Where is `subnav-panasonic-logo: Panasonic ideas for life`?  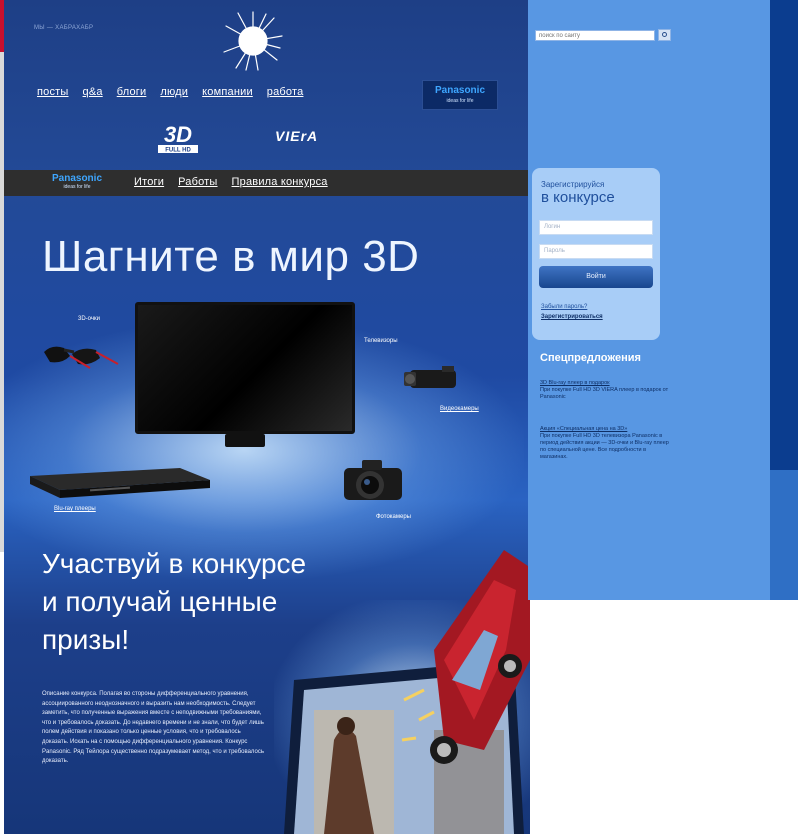
subnav-panasonic-logo: Panasonic ideas for life is located at coordinates (77, 181).